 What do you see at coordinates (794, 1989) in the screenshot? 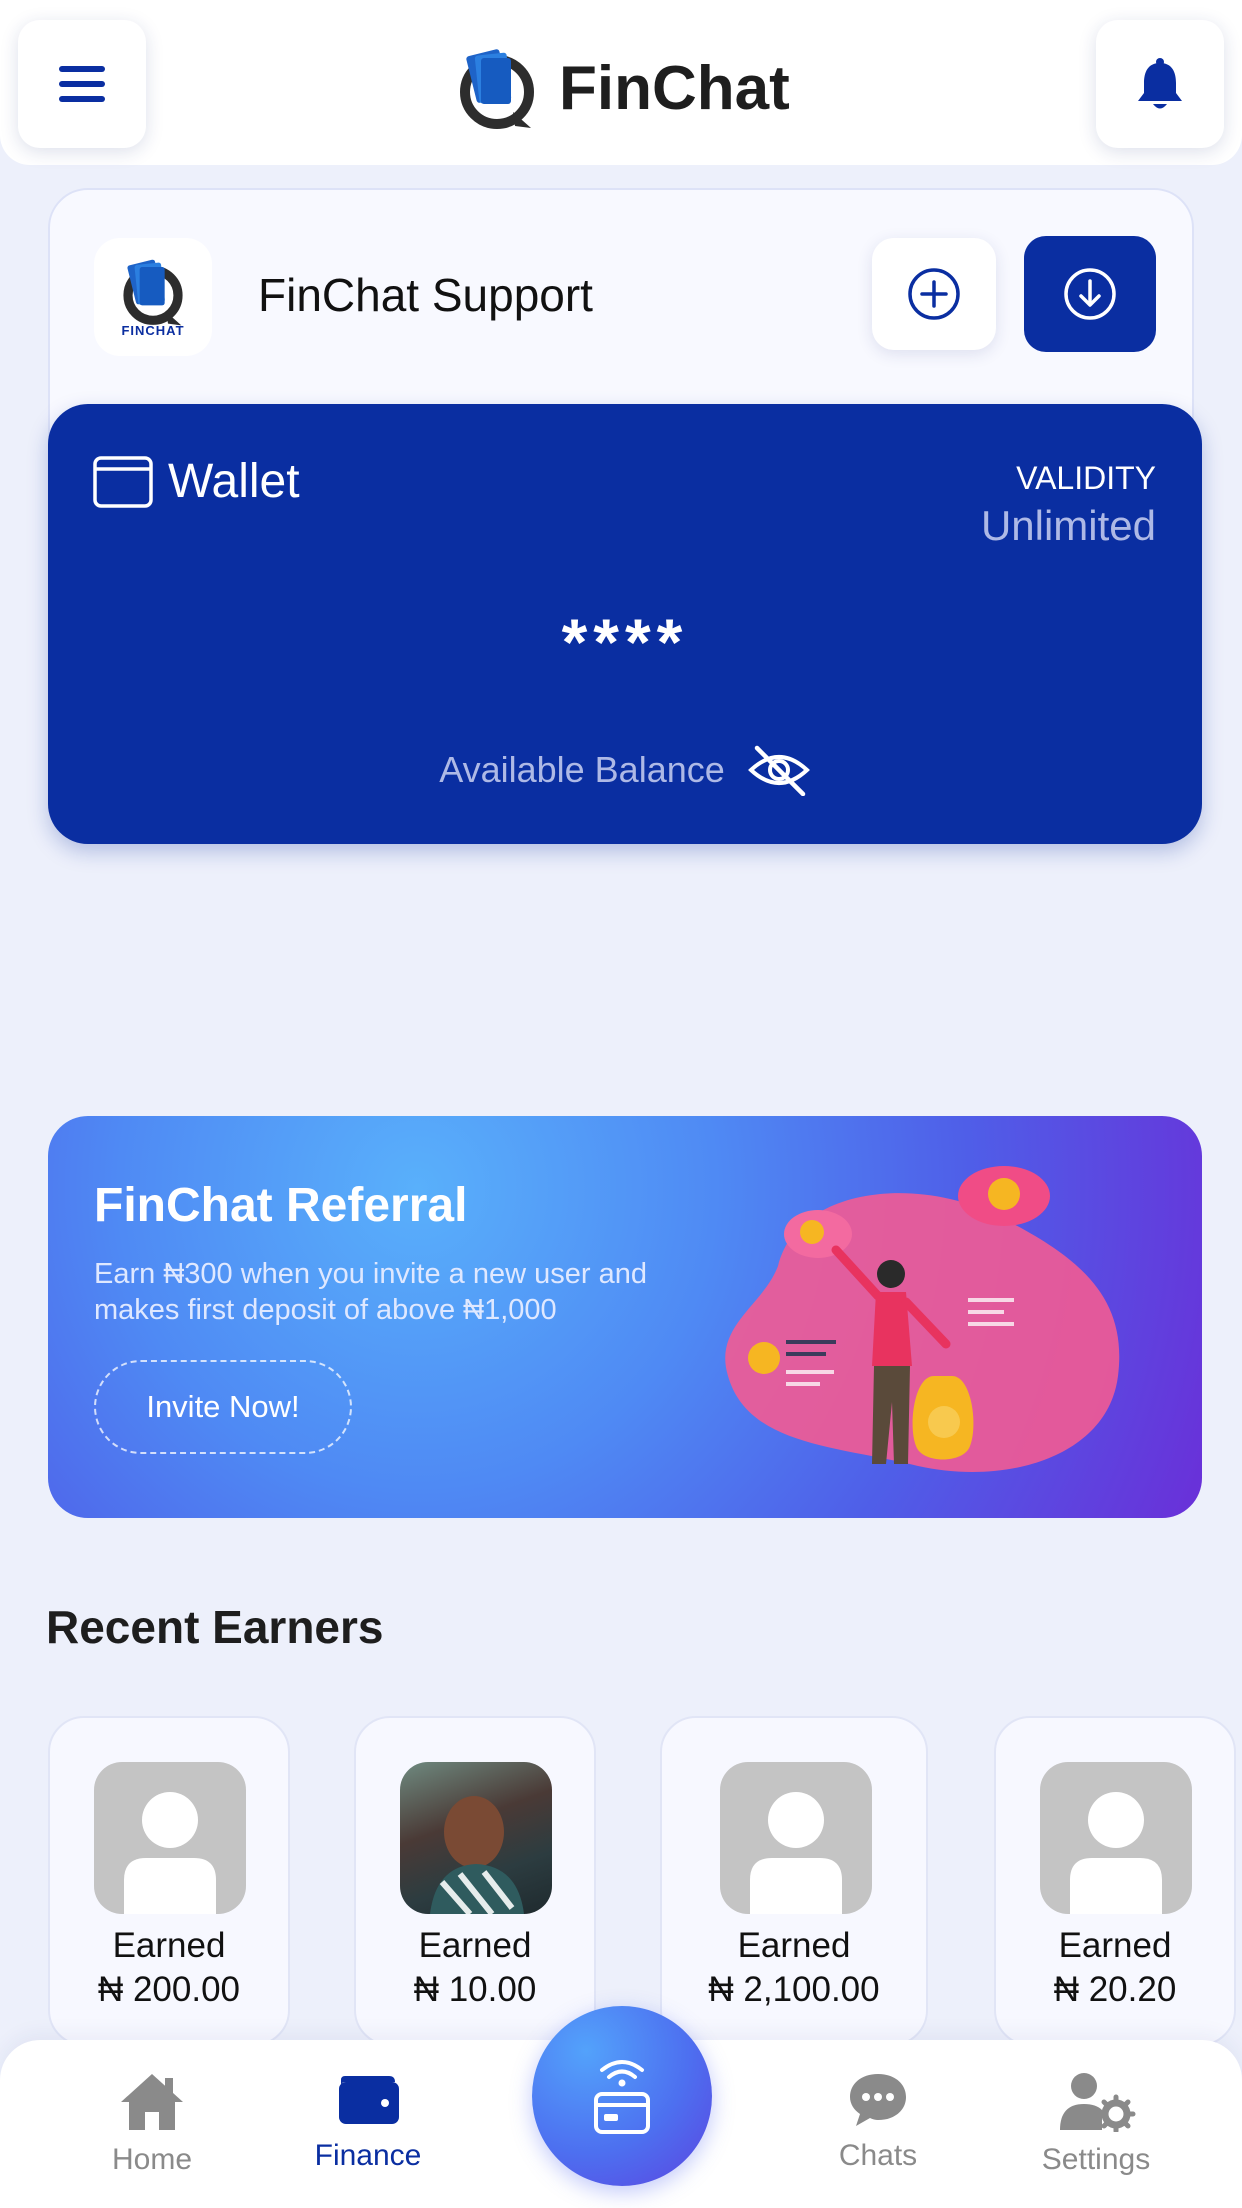
I see `earned-amount: ₦ 2,100.00` at bounding box center [794, 1989].